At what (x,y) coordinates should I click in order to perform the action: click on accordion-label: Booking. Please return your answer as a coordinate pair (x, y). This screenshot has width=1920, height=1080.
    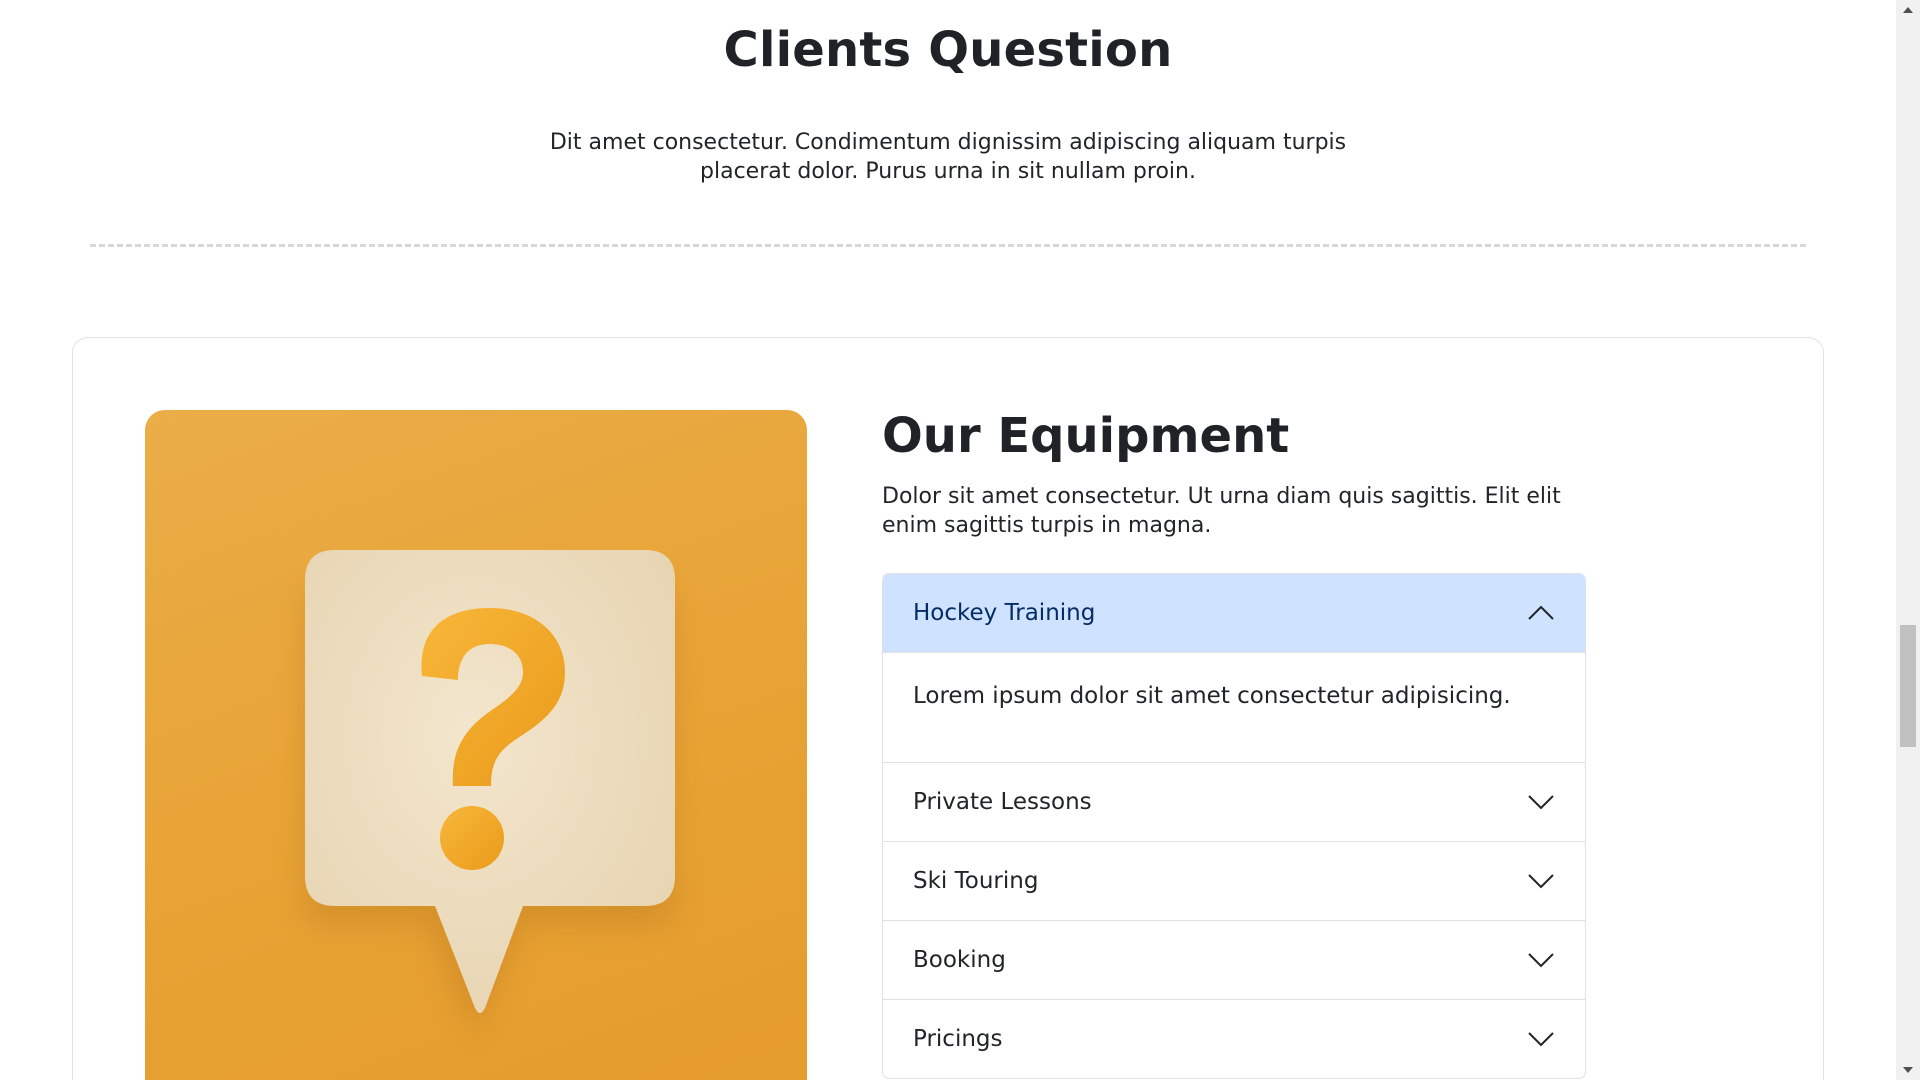
    Looking at the image, I should click on (959, 960).